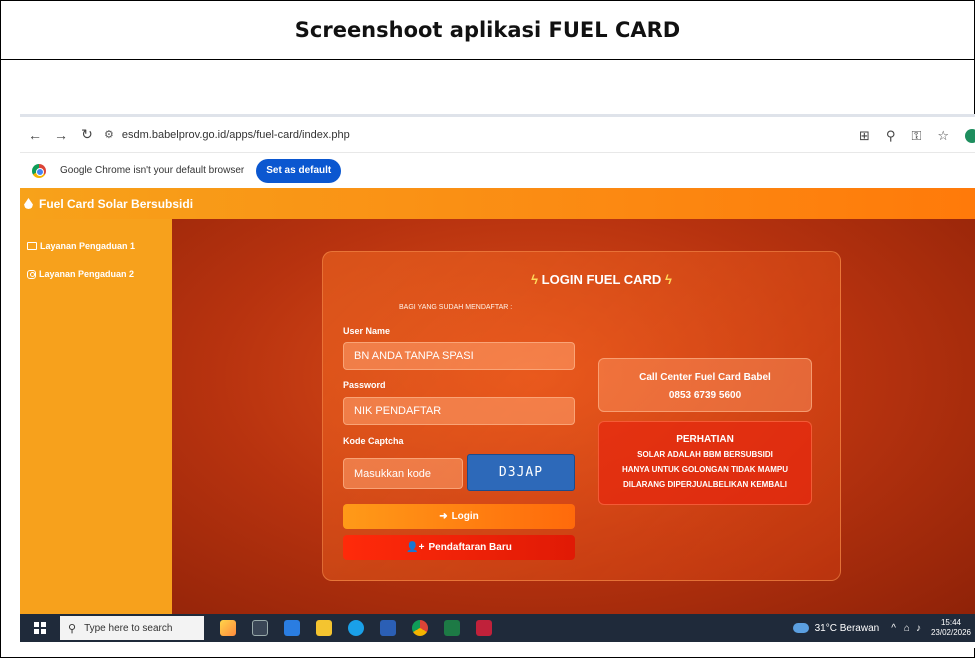  What do you see at coordinates (116, 204) in the screenshot?
I see `app-title: Fuel Card Solar Bersubsidi` at bounding box center [116, 204].